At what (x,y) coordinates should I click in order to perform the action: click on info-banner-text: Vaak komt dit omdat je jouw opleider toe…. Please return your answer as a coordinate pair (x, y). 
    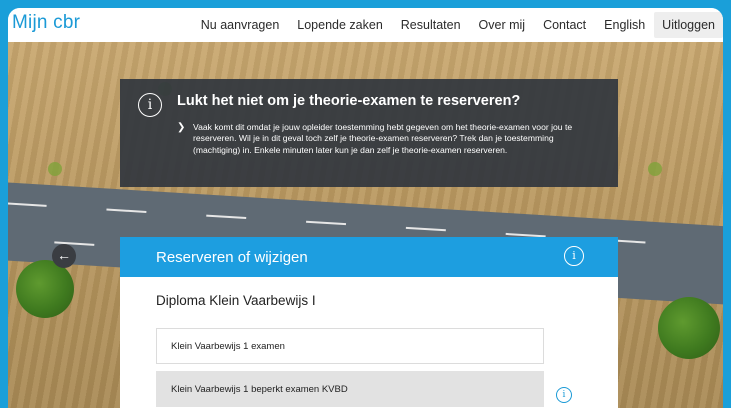
    Looking at the image, I should click on (383, 138).